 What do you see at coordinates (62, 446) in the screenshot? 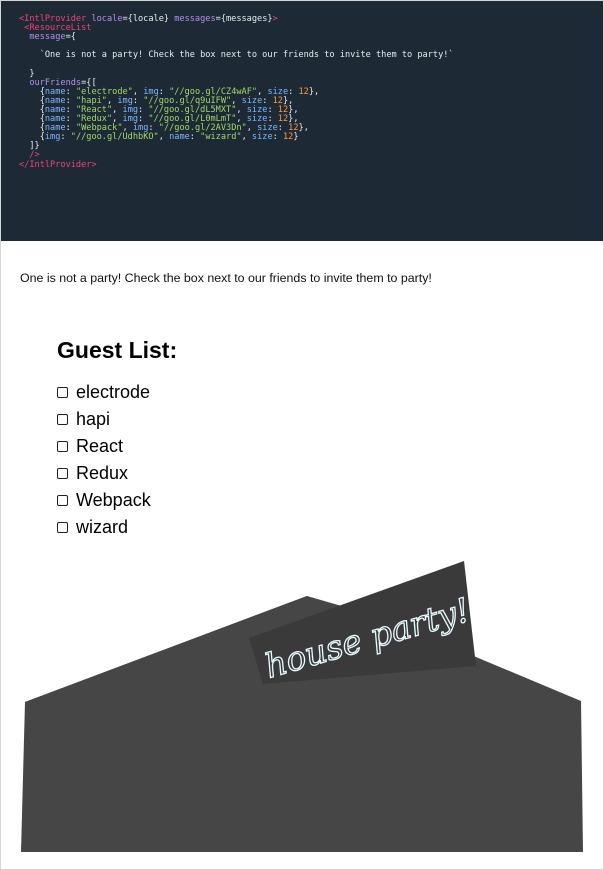
I see `guest-checkbox-react` at bounding box center [62, 446].